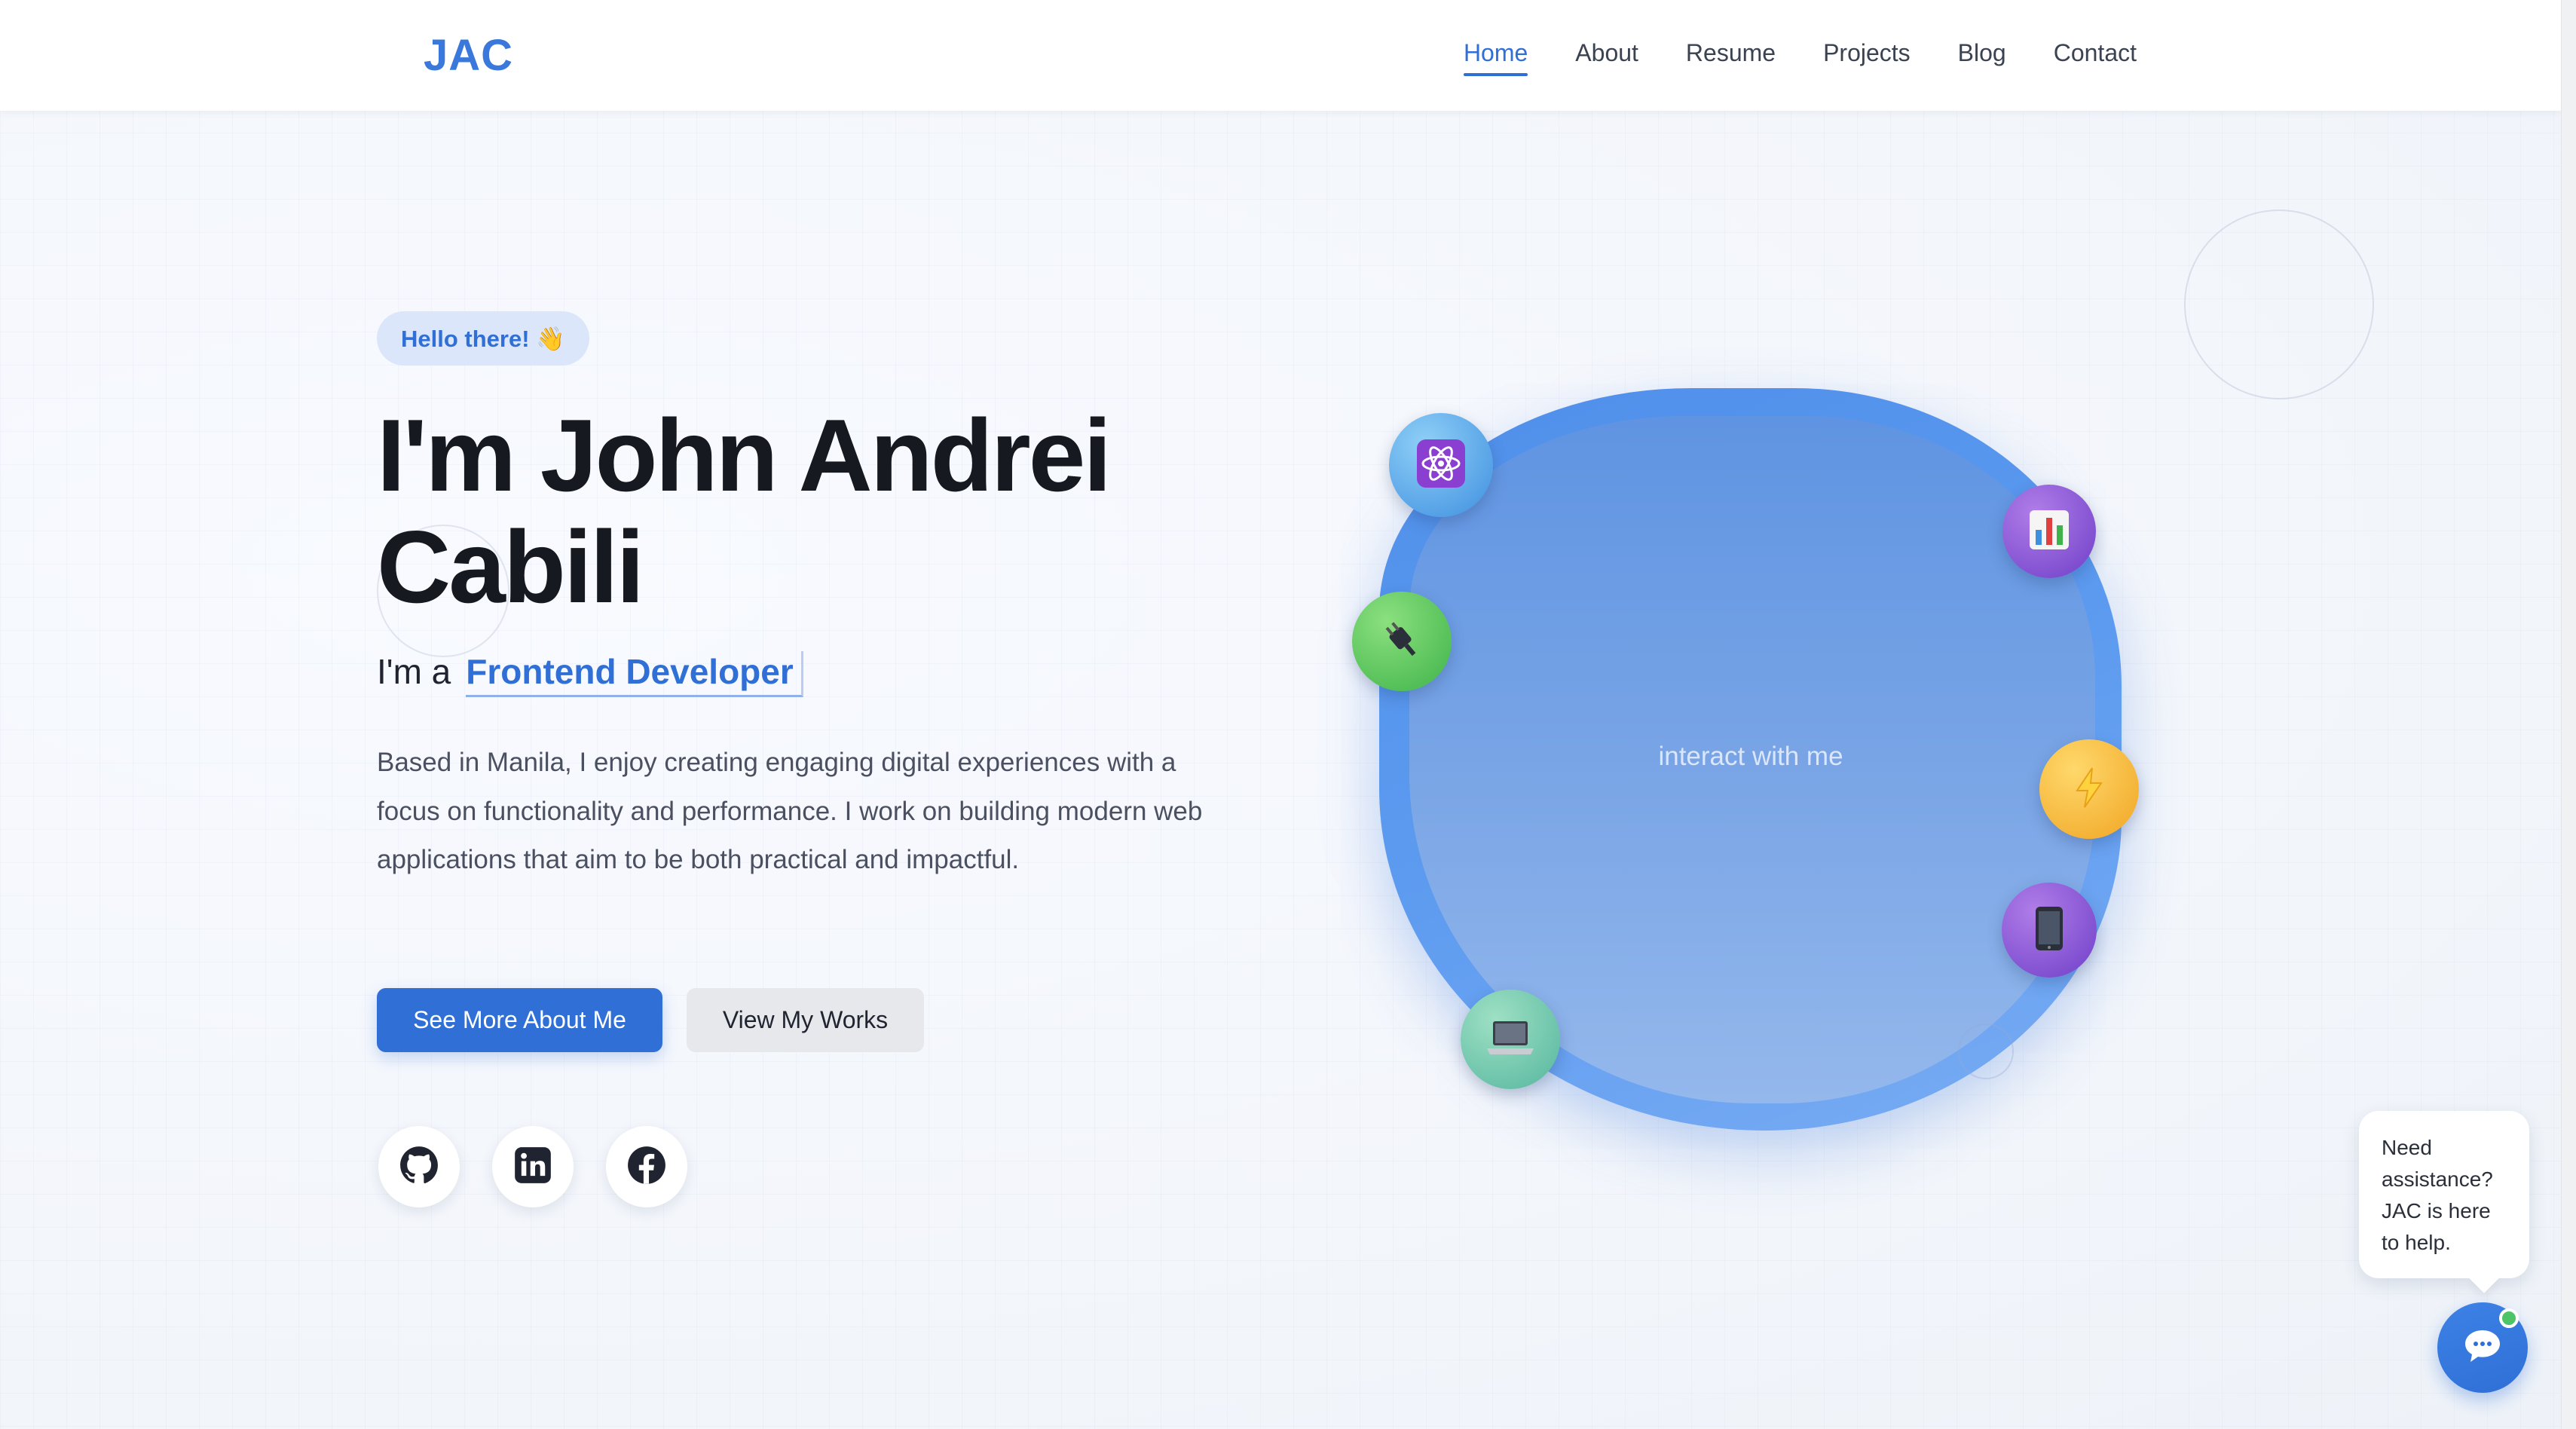 The width and height of the screenshot is (2576, 1429). What do you see at coordinates (2509, 1318) in the screenshot?
I see `online-status-dot` at bounding box center [2509, 1318].